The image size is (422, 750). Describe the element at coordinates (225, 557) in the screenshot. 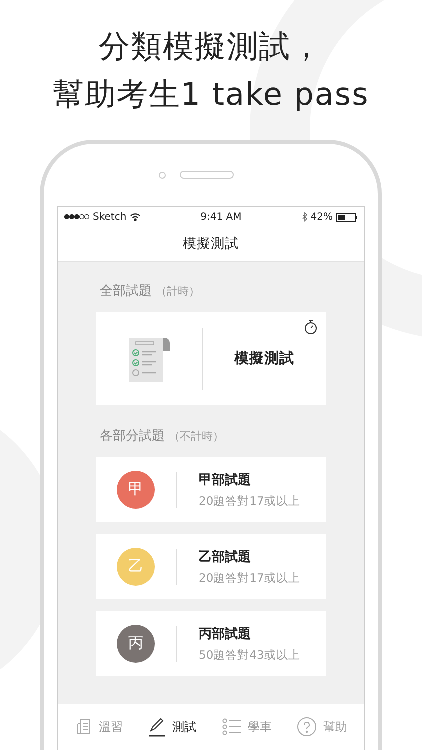

I see `part-title: 乙部試題` at that location.